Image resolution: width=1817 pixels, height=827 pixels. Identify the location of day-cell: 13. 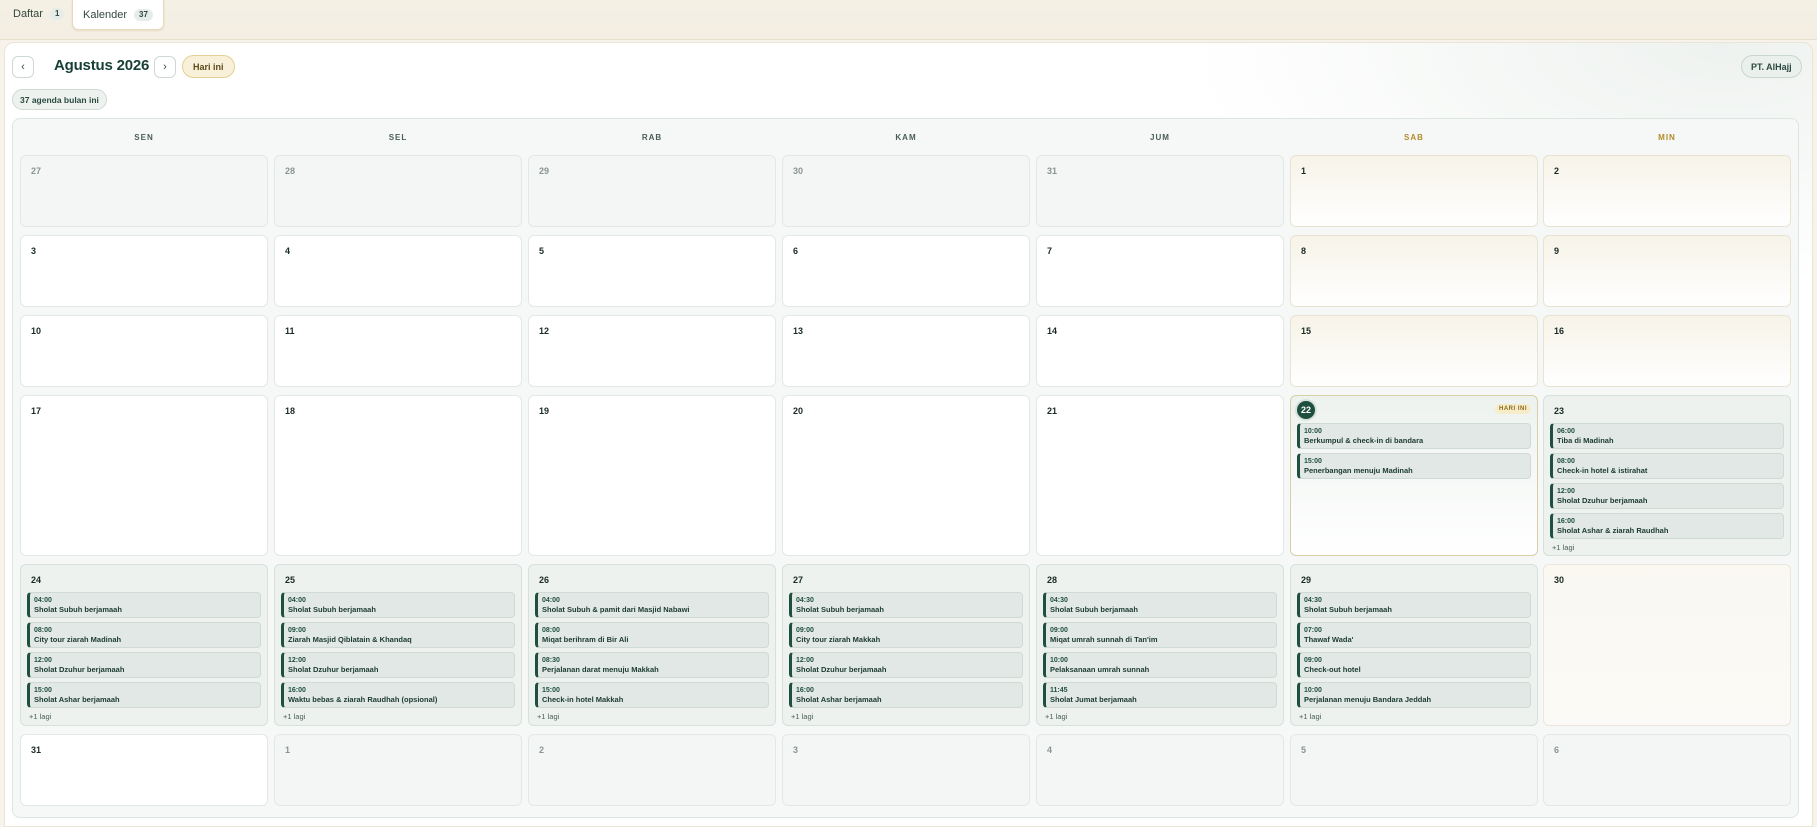
(906, 351).